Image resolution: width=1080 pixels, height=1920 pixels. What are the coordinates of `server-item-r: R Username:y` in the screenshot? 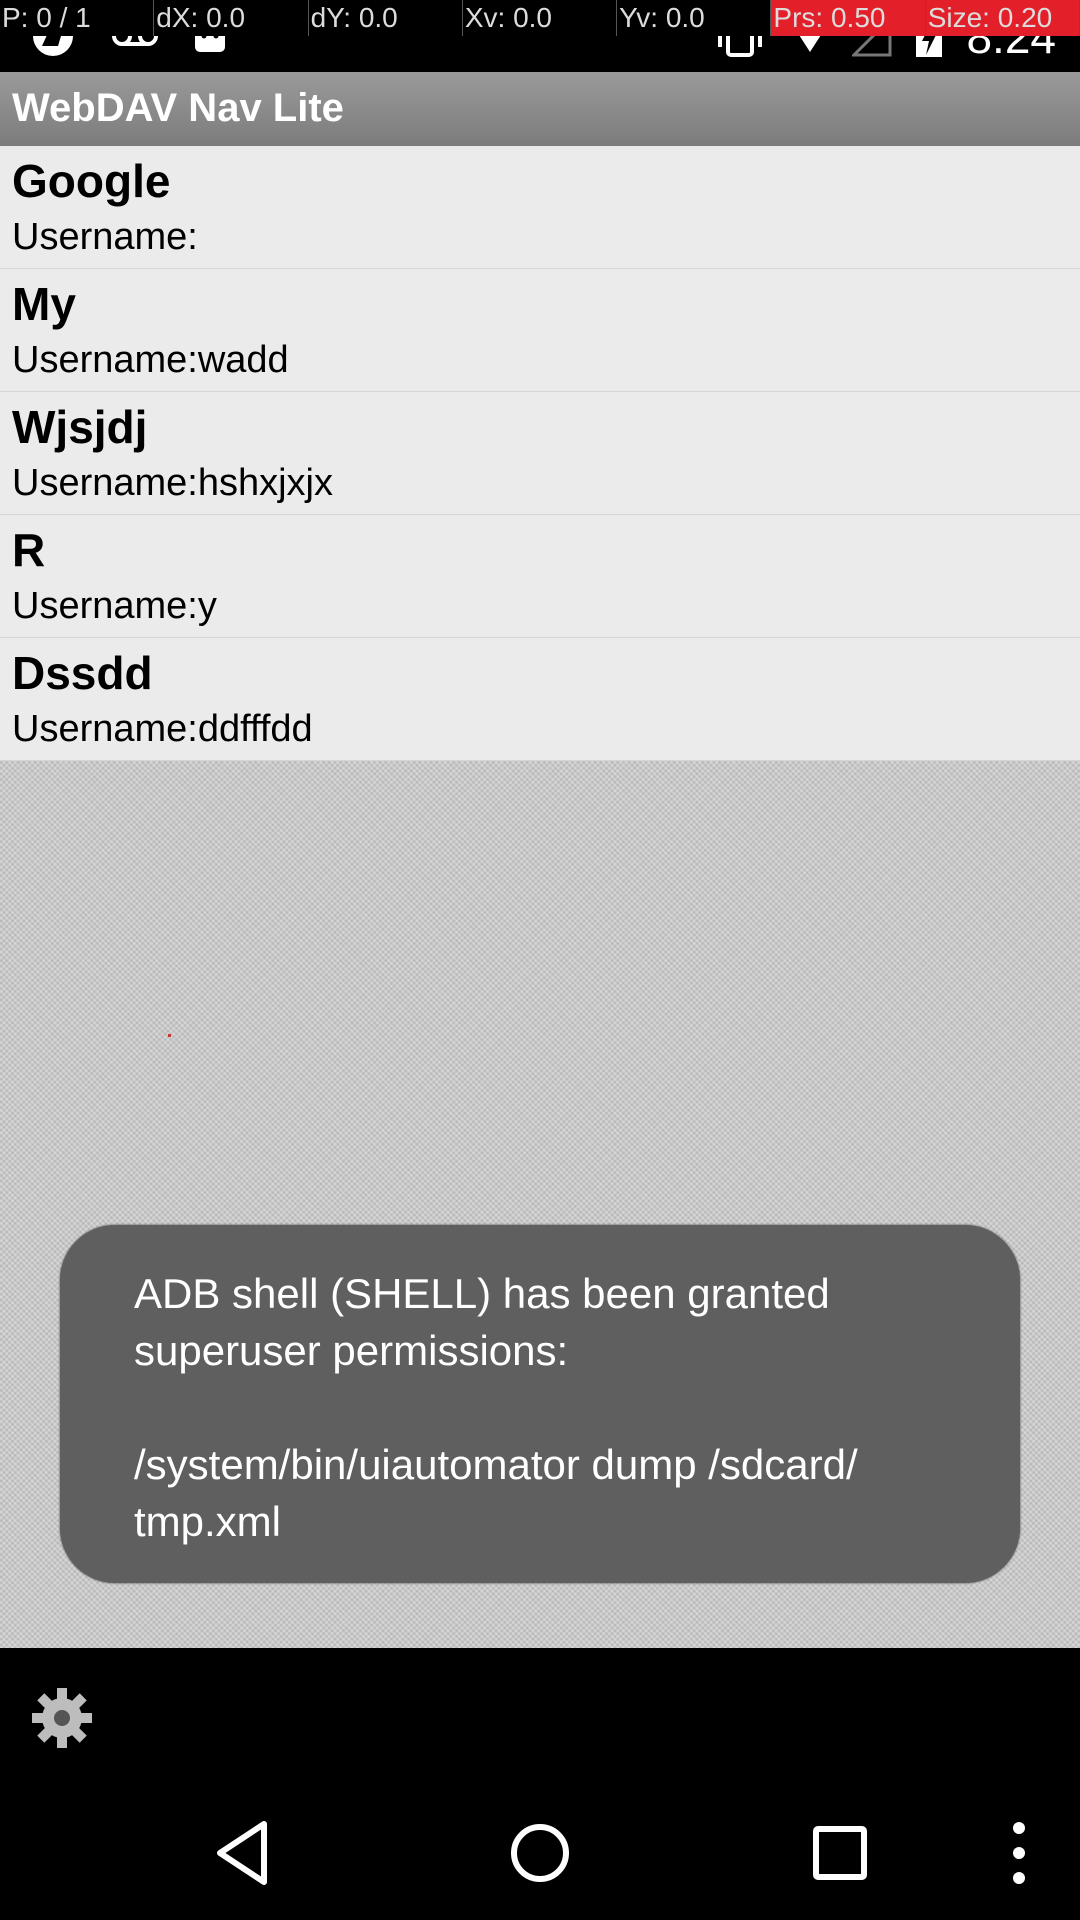 It's located at (540, 576).